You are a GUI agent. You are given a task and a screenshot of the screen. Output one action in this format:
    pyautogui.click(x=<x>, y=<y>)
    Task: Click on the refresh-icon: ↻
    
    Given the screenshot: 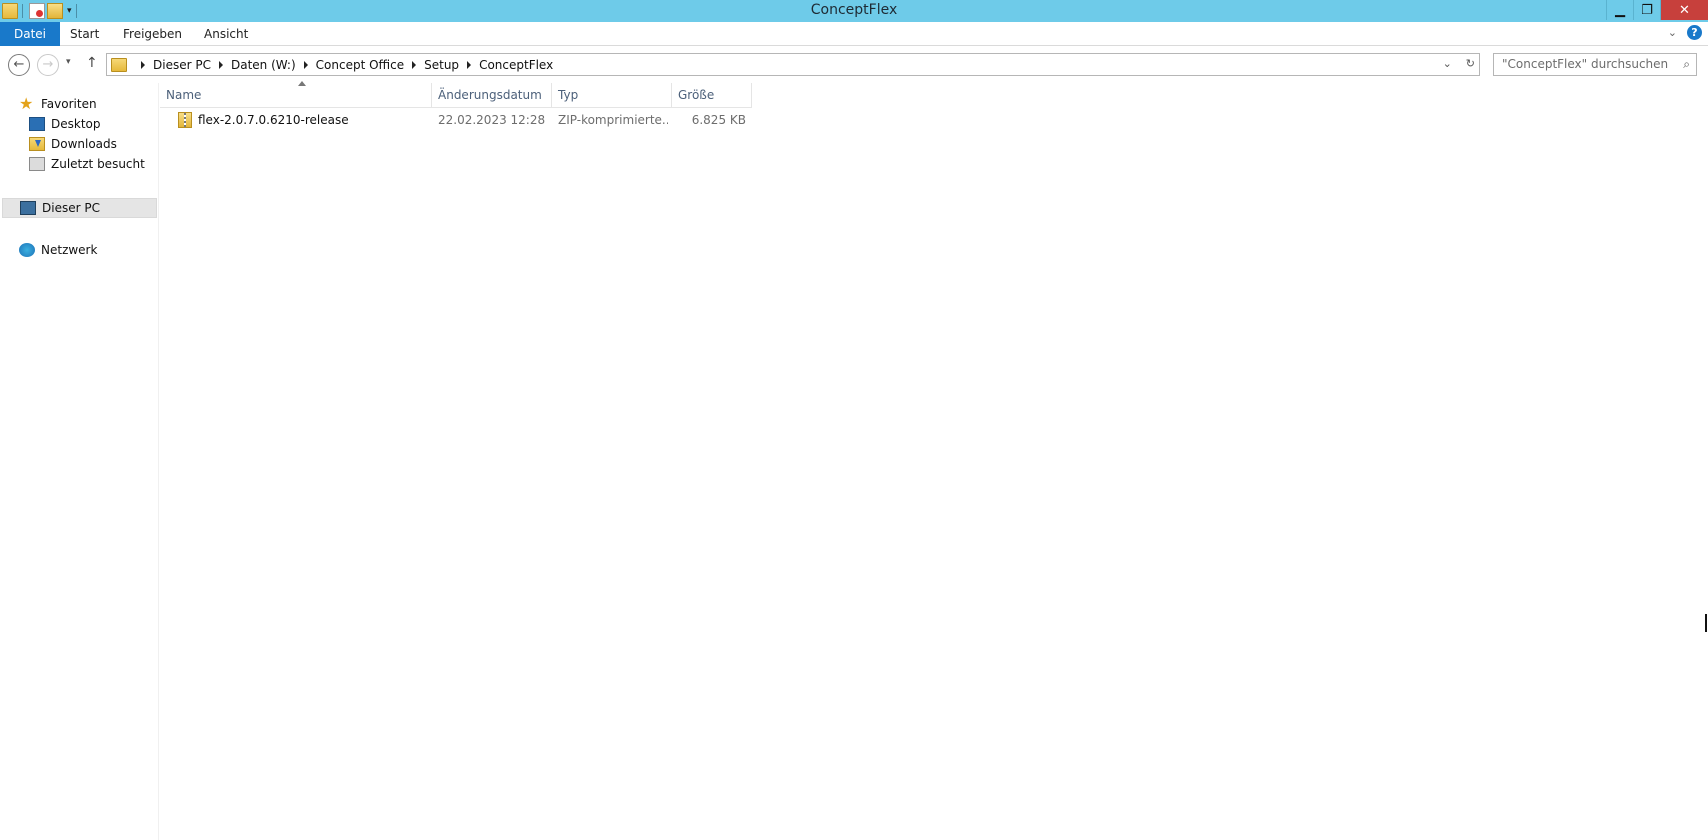 What is the action you would take?
    pyautogui.click(x=1470, y=63)
    